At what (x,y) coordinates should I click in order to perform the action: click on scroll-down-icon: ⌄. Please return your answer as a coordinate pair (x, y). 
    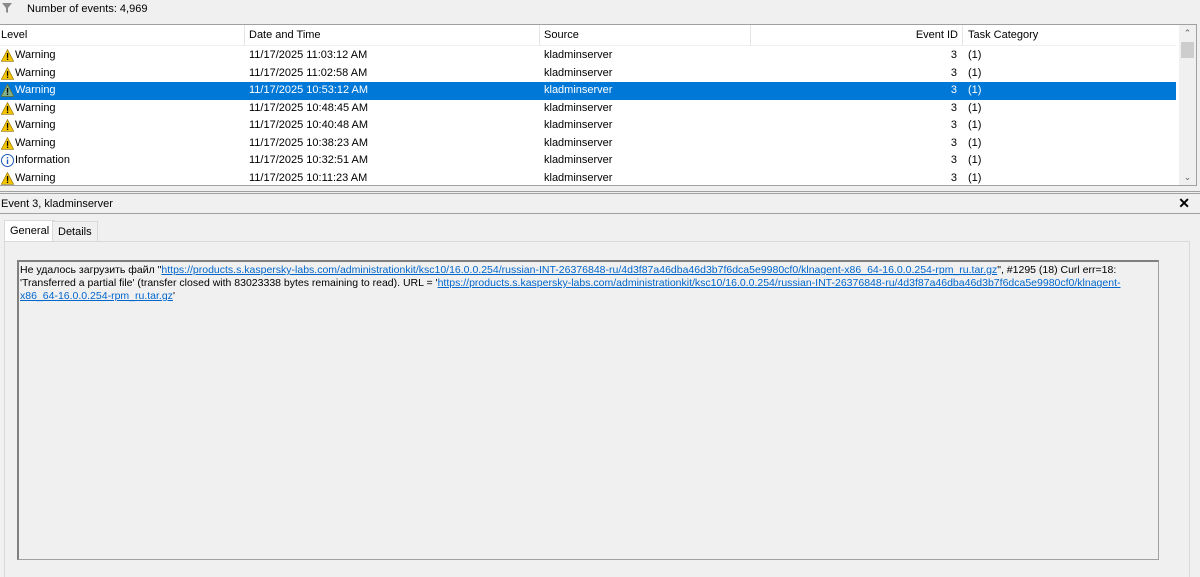
    Looking at the image, I should click on (1187, 177).